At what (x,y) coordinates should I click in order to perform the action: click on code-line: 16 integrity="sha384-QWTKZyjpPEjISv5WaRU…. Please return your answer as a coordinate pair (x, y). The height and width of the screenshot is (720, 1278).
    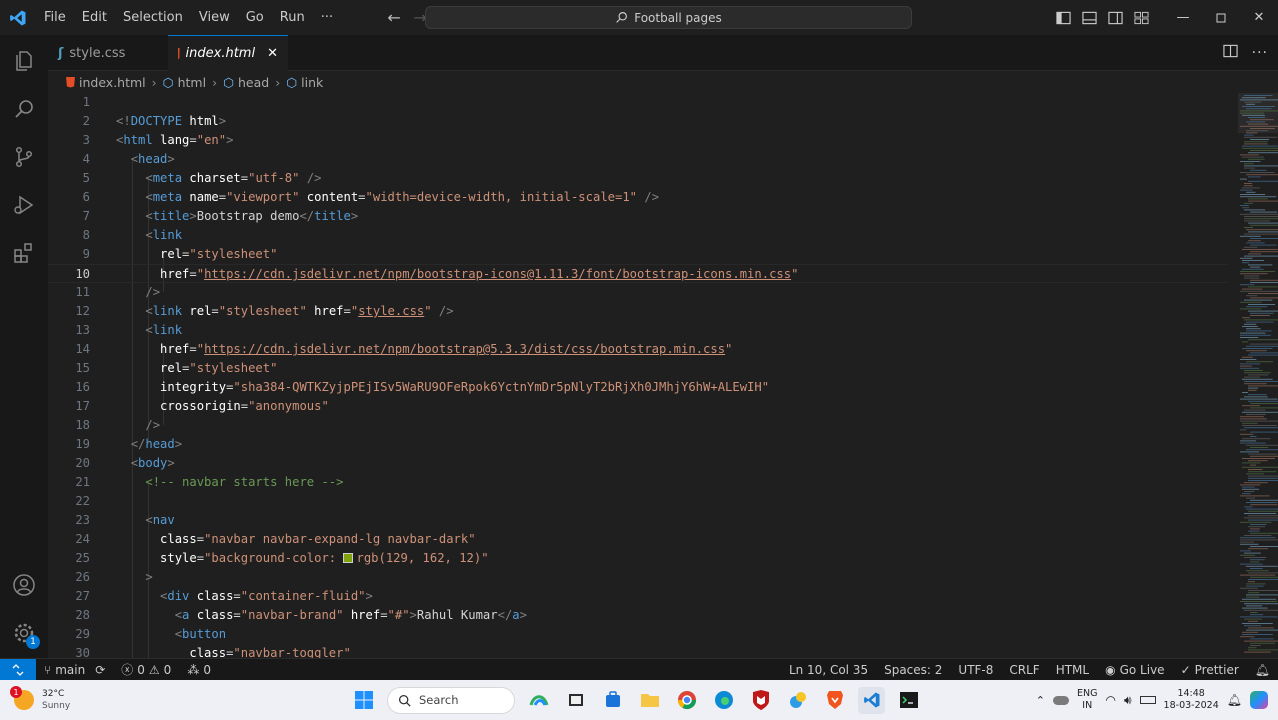
    Looking at the image, I should click on (422, 387).